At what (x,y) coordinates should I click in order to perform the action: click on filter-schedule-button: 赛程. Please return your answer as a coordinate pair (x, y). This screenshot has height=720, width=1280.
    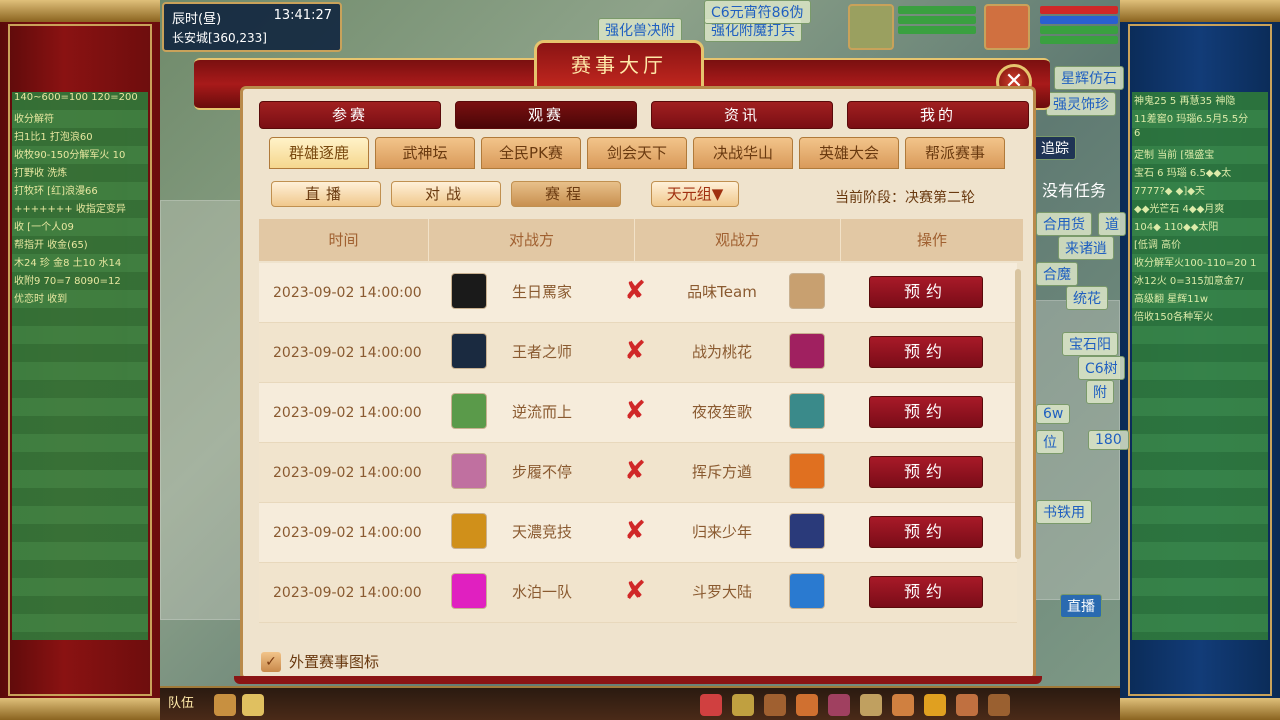
    Looking at the image, I should click on (566, 194).